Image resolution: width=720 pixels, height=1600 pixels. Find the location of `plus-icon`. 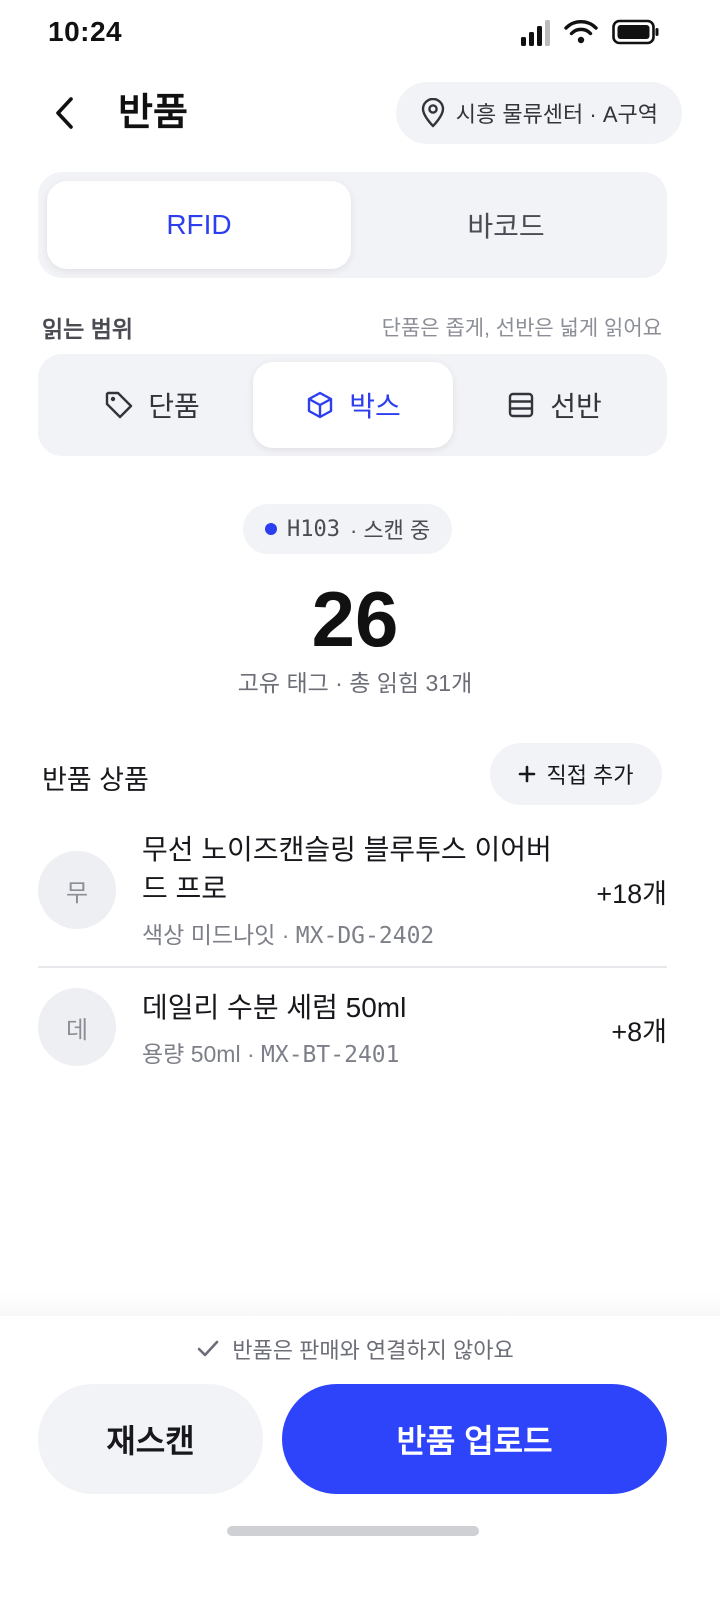

plus-icon is located at coordinates (527, 774).